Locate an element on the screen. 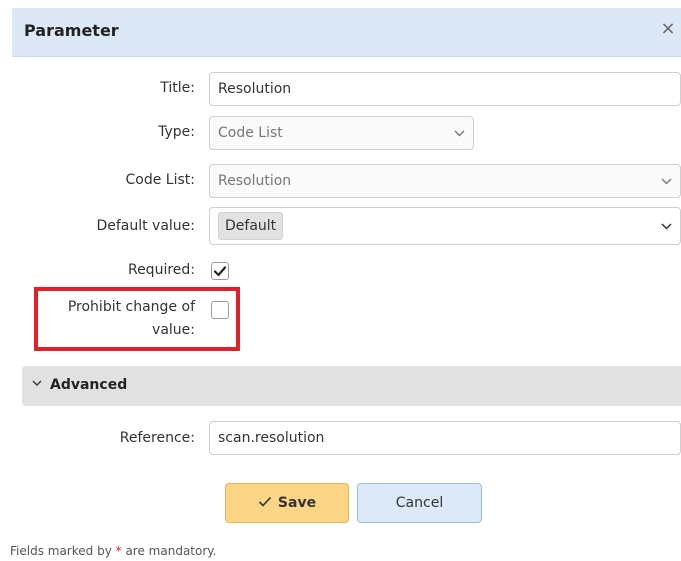 Image resolution: width=681 pixels, height=561 pixels. default-value-label: Default value: is located at coordinates (145, 226).